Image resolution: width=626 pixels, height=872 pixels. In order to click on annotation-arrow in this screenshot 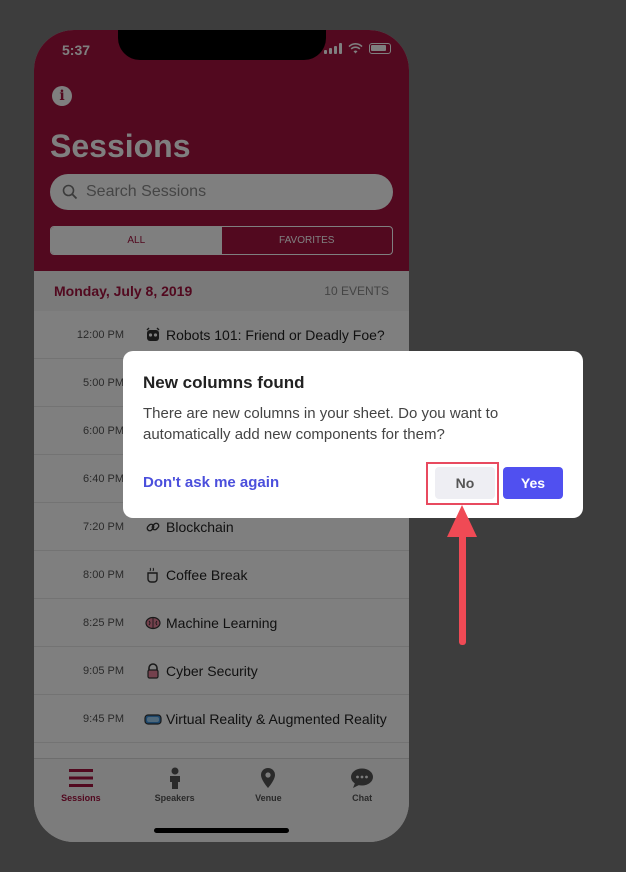, I will do `click(462, 587)`.